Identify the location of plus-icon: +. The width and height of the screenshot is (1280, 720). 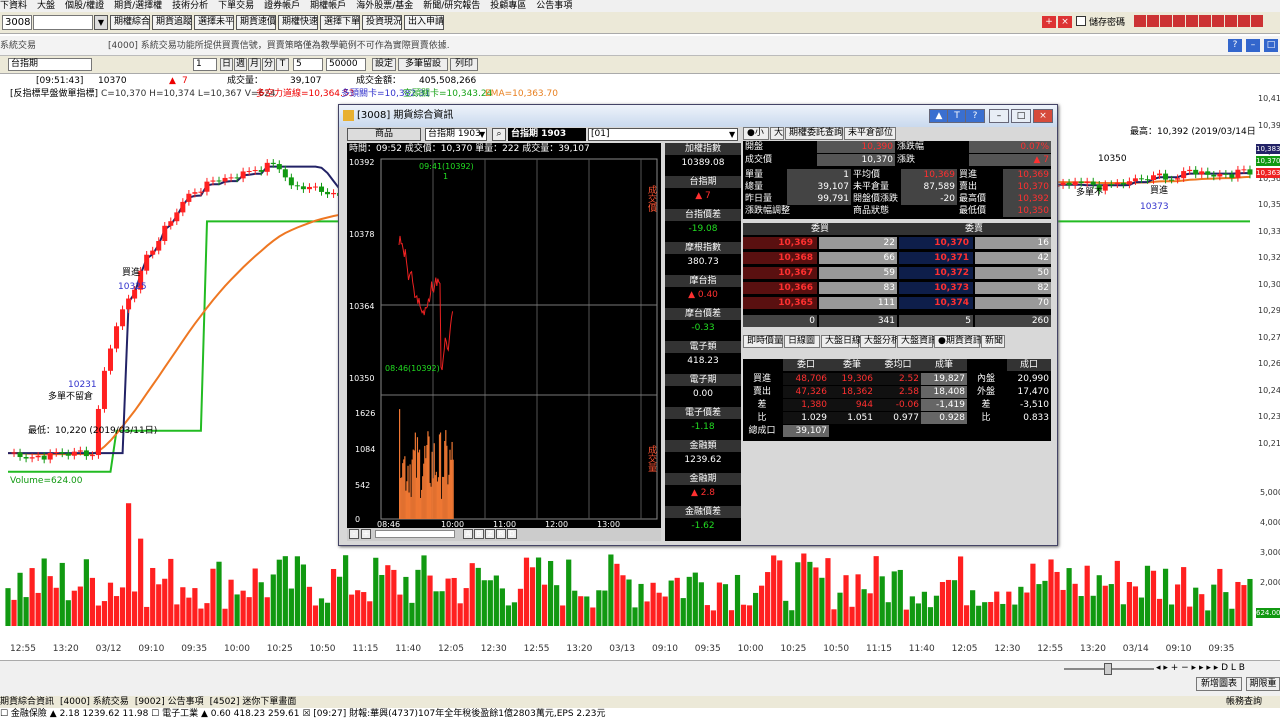
(1049, 22).